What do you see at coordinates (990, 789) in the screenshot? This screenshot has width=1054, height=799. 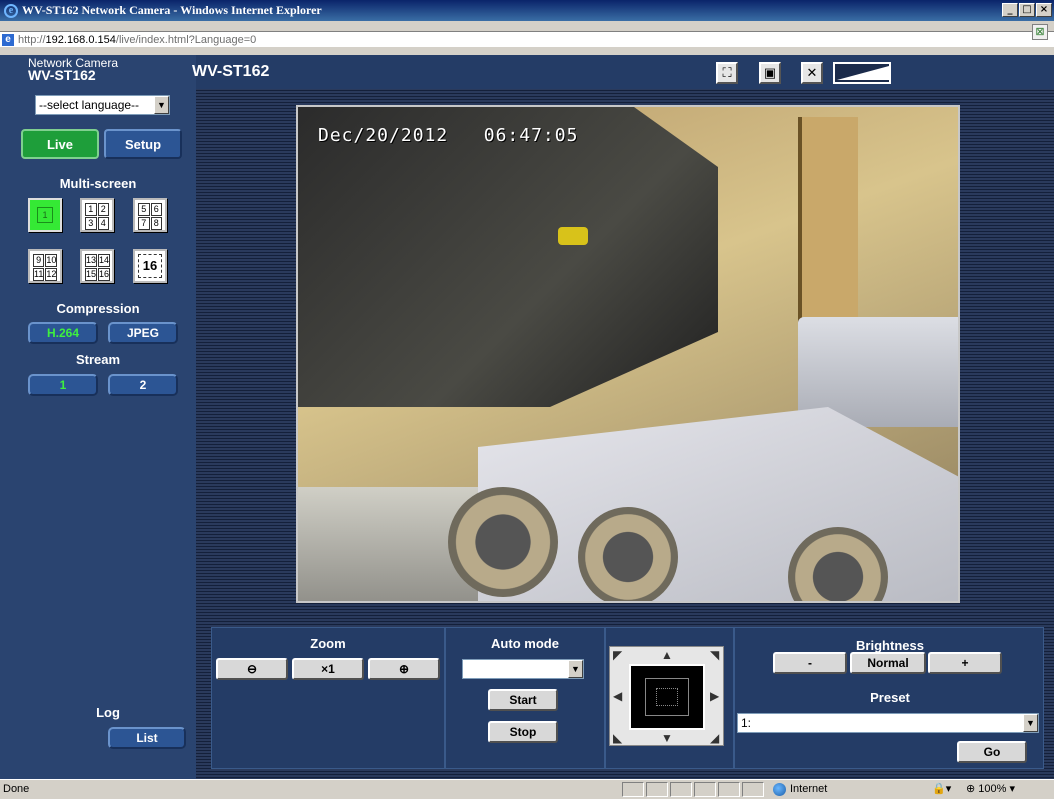 I see `zoom-level: ⊕ 100% ▾` at bounding box center [990, 789].